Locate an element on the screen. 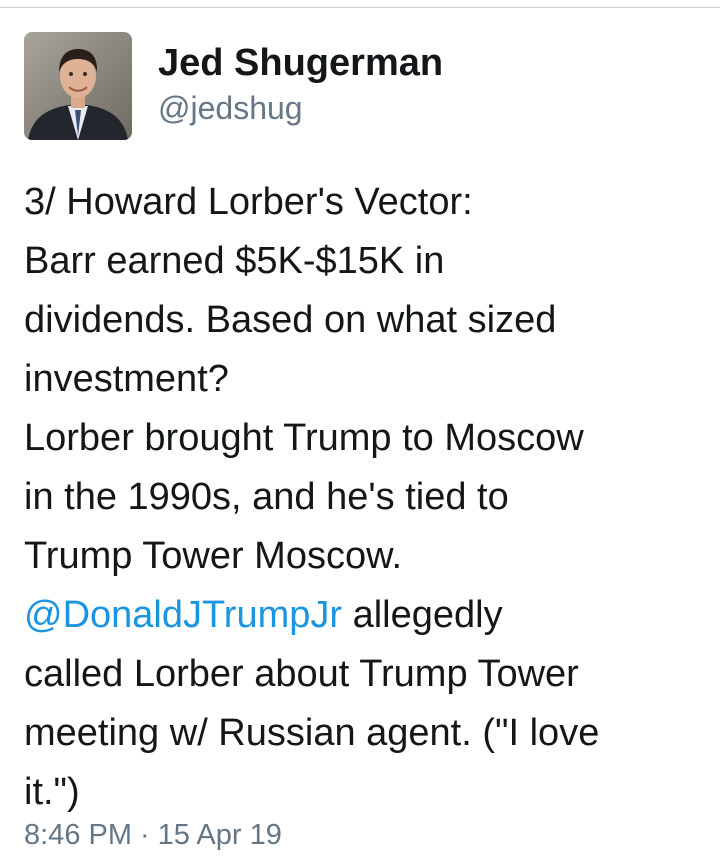 This screenshot has height=857, width=720. avatar is located at coordinates (78, 86).